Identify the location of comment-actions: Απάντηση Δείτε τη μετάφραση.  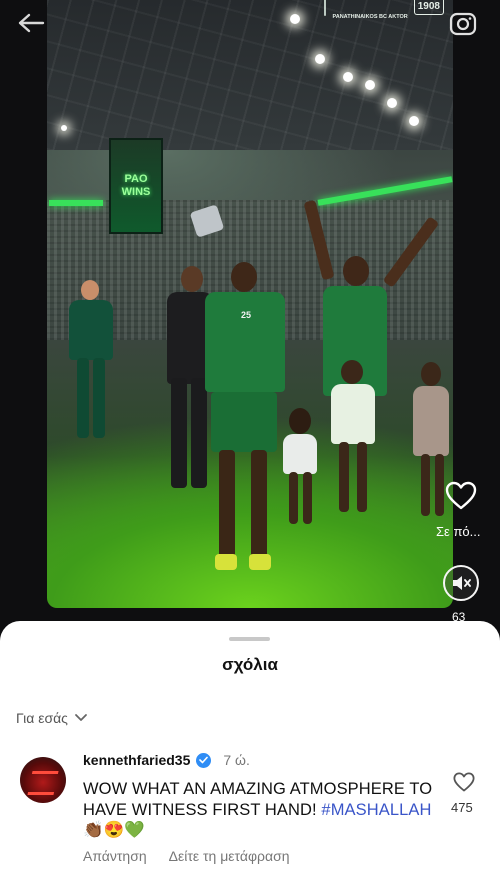
(186, 856).